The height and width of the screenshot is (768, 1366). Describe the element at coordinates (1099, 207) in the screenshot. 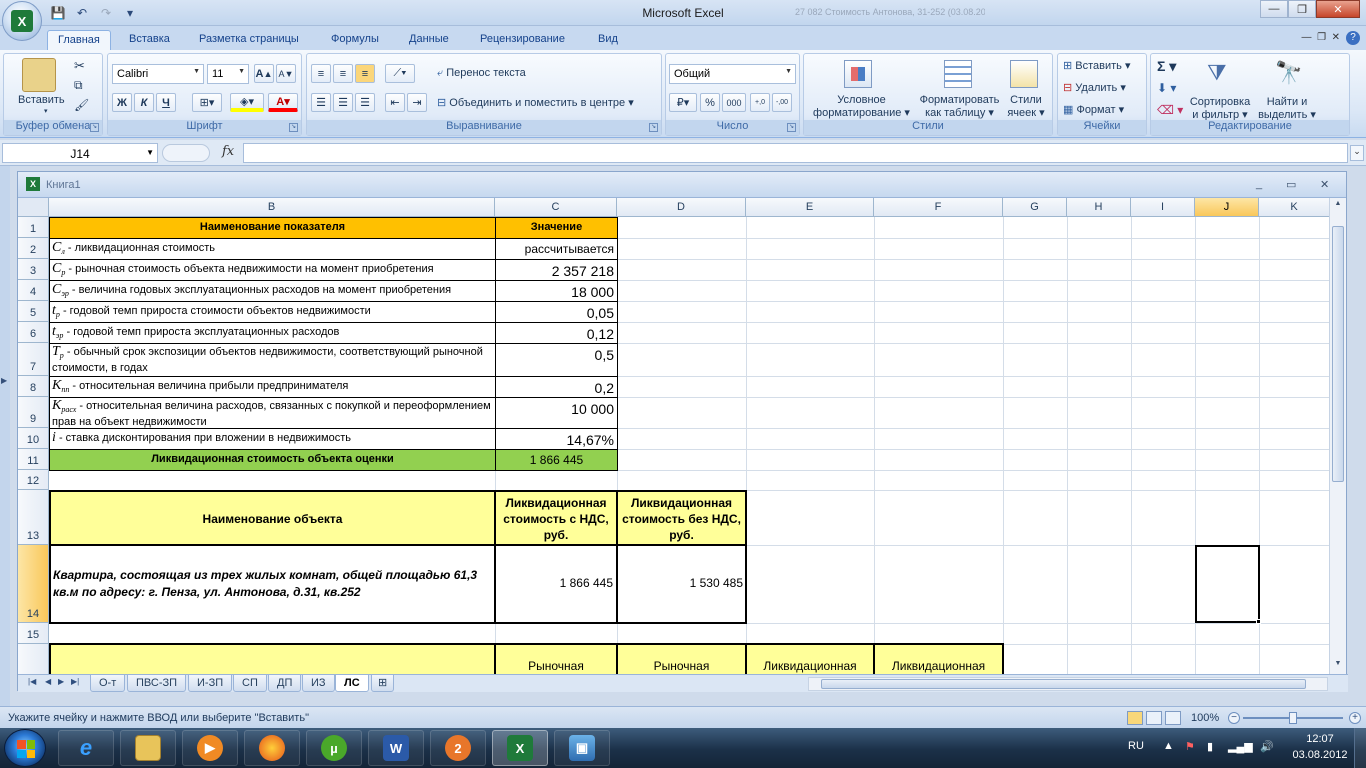

I see `column-header-h: H` at that location.